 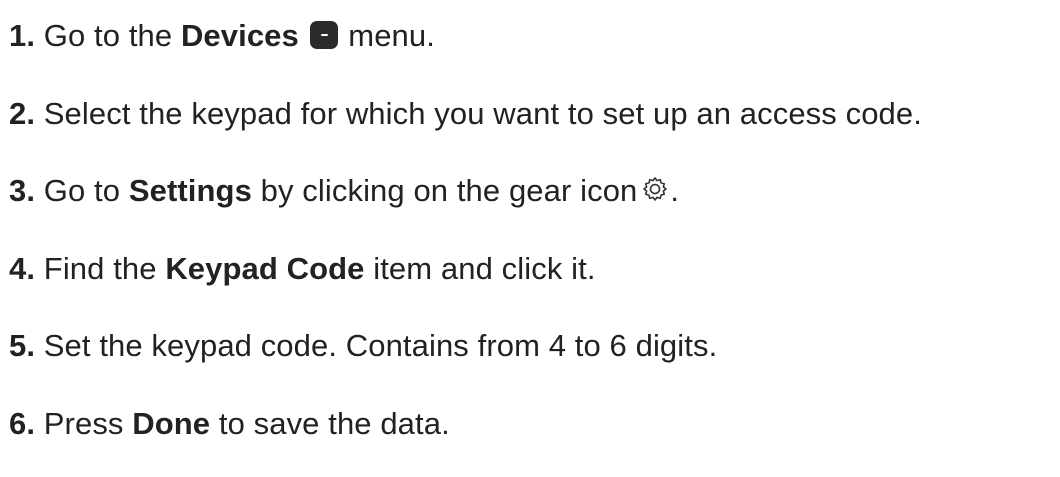 I want to click on step-number: 6., so click(x=22, y=423).